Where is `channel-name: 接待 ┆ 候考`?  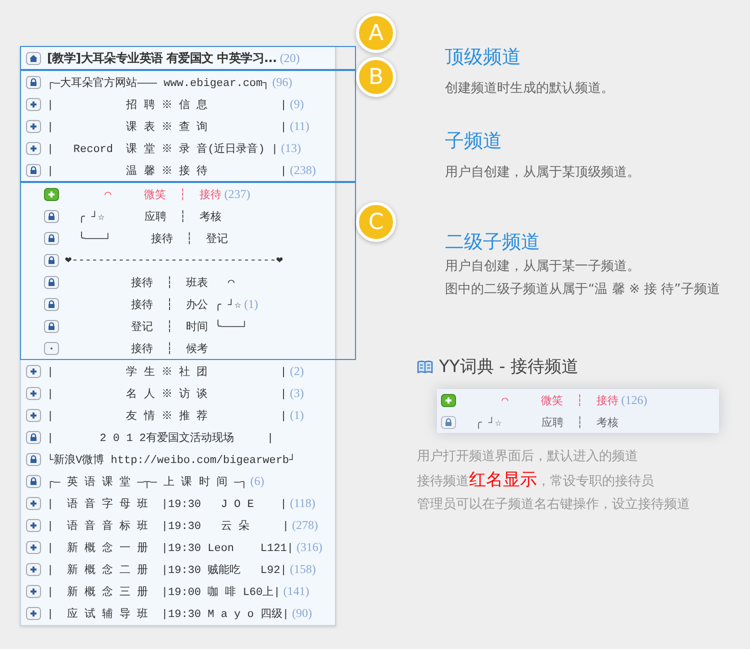 channel-name: 接待 ┆ 候考 is located at coordinates (136, 348).